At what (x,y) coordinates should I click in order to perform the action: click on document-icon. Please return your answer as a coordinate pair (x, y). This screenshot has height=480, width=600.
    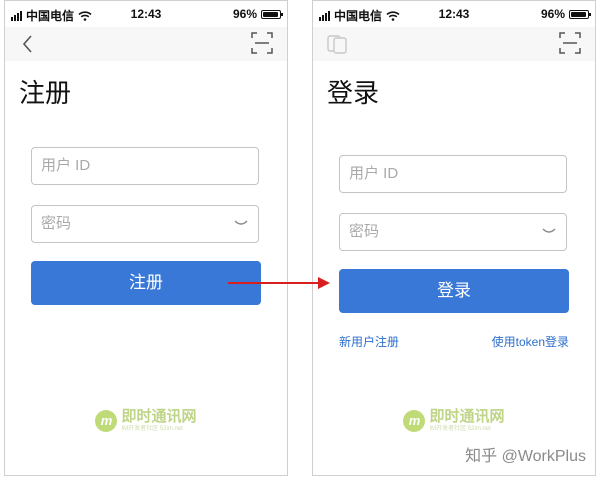
    Looking at the image, I should click on (338, 44).